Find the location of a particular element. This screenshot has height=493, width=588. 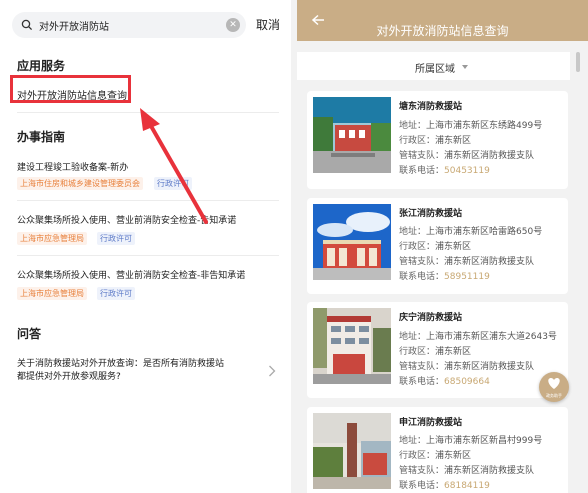

station-name: 塘东消防救援站 is located at coordinates (431, 107).